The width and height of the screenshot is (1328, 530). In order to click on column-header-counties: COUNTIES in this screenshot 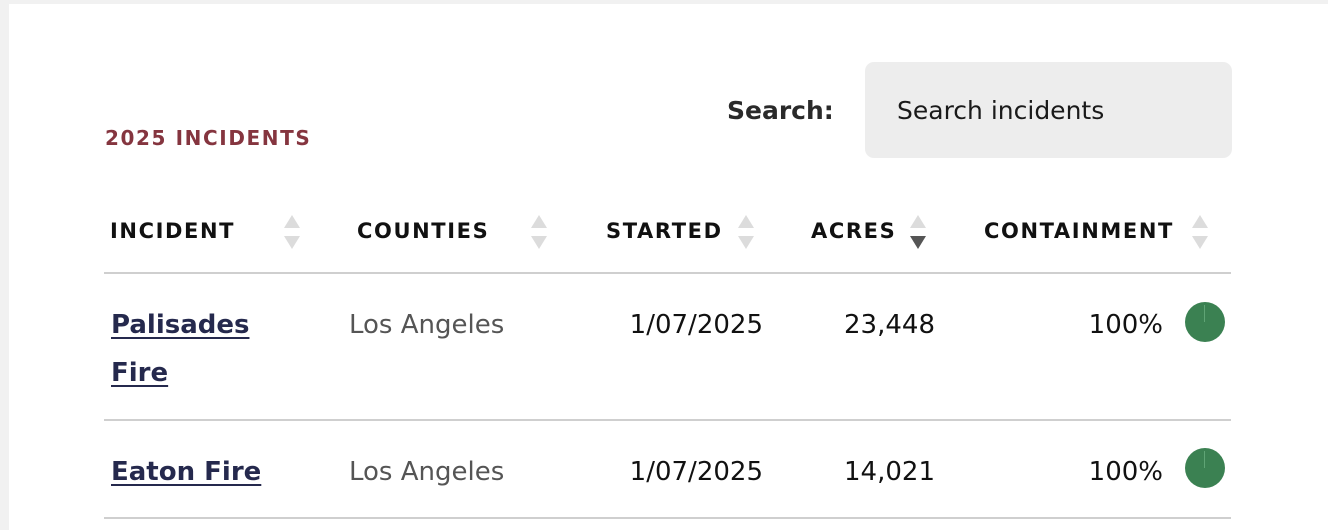, I will do `click(423, 231)`.